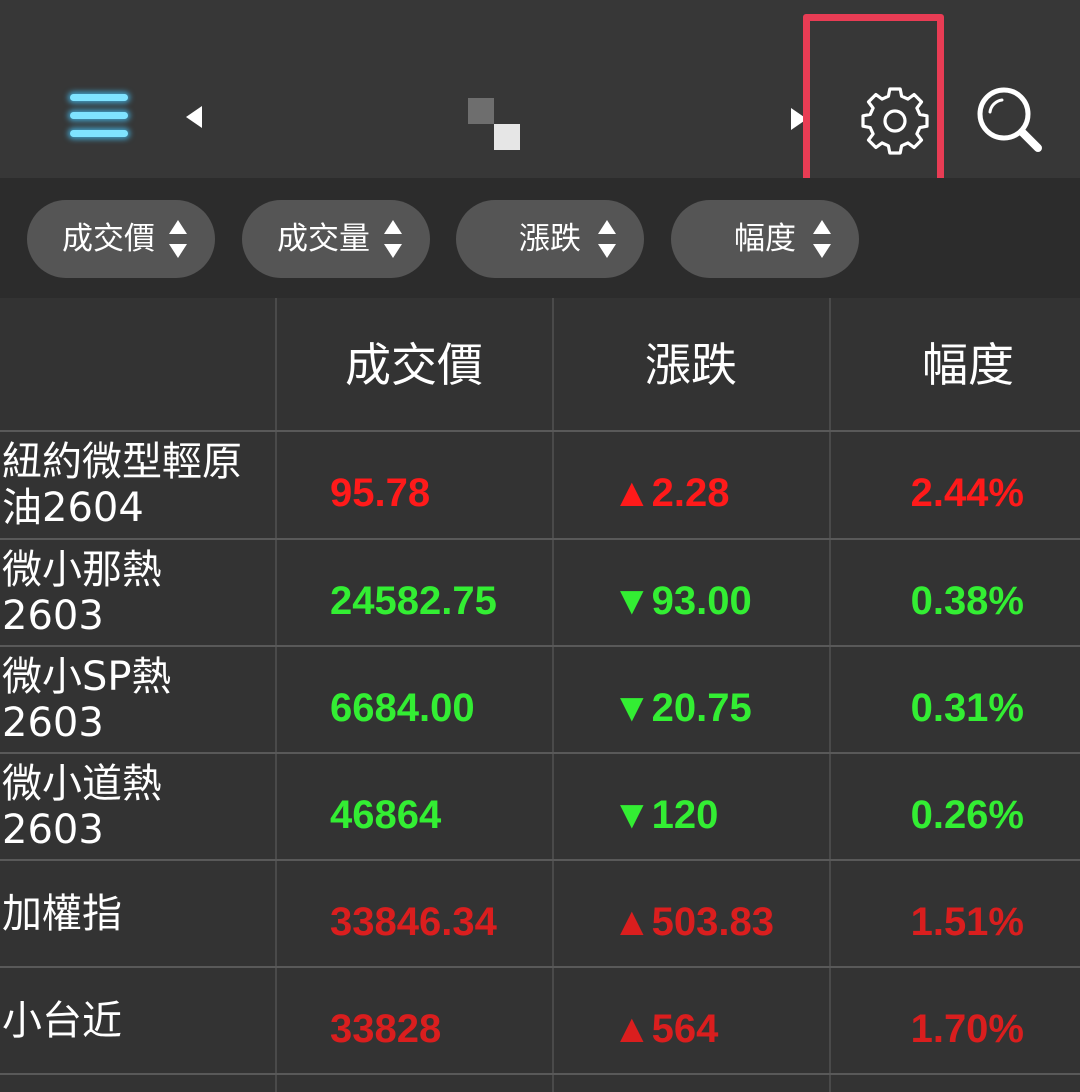 The image size is (1080, 1092). What do you see at coordinates (540, 914) in the screenshot?
I see `table-row: 加權指 33846.34 ▲503.83 1.51%` at bounding box center [540, 914].